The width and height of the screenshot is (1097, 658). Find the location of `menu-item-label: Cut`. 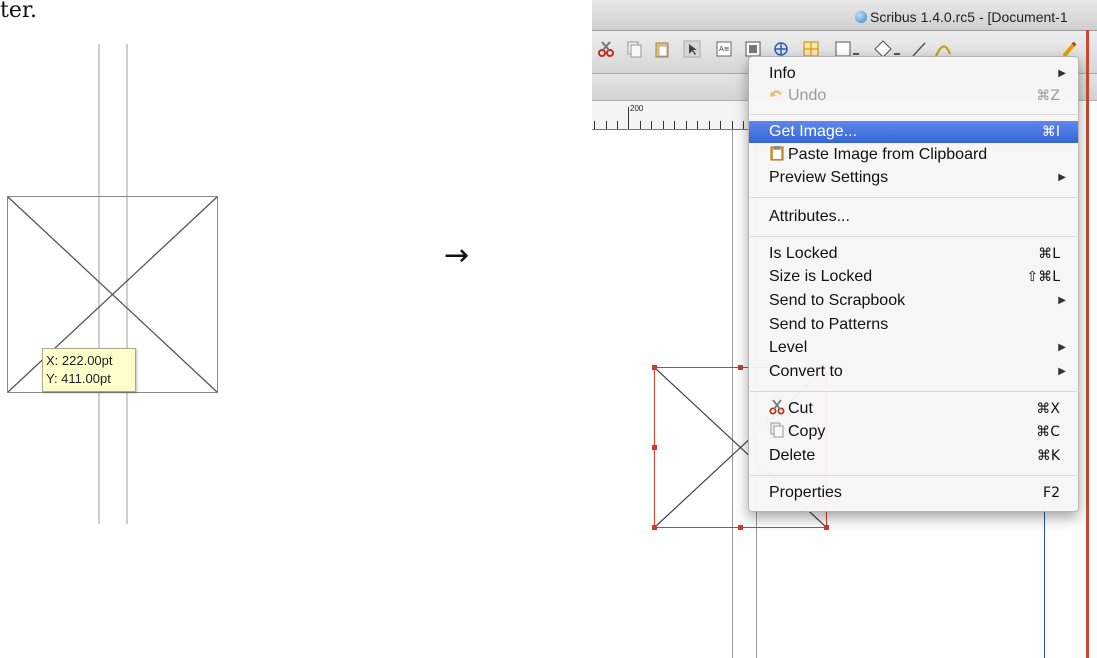

menu-item-label: Cut is located at coordinates (800, 408).